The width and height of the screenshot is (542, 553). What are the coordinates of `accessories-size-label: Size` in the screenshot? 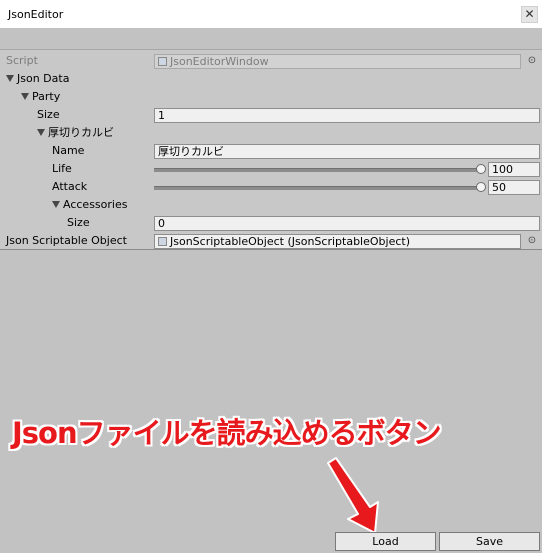 It's located at (78, 222).